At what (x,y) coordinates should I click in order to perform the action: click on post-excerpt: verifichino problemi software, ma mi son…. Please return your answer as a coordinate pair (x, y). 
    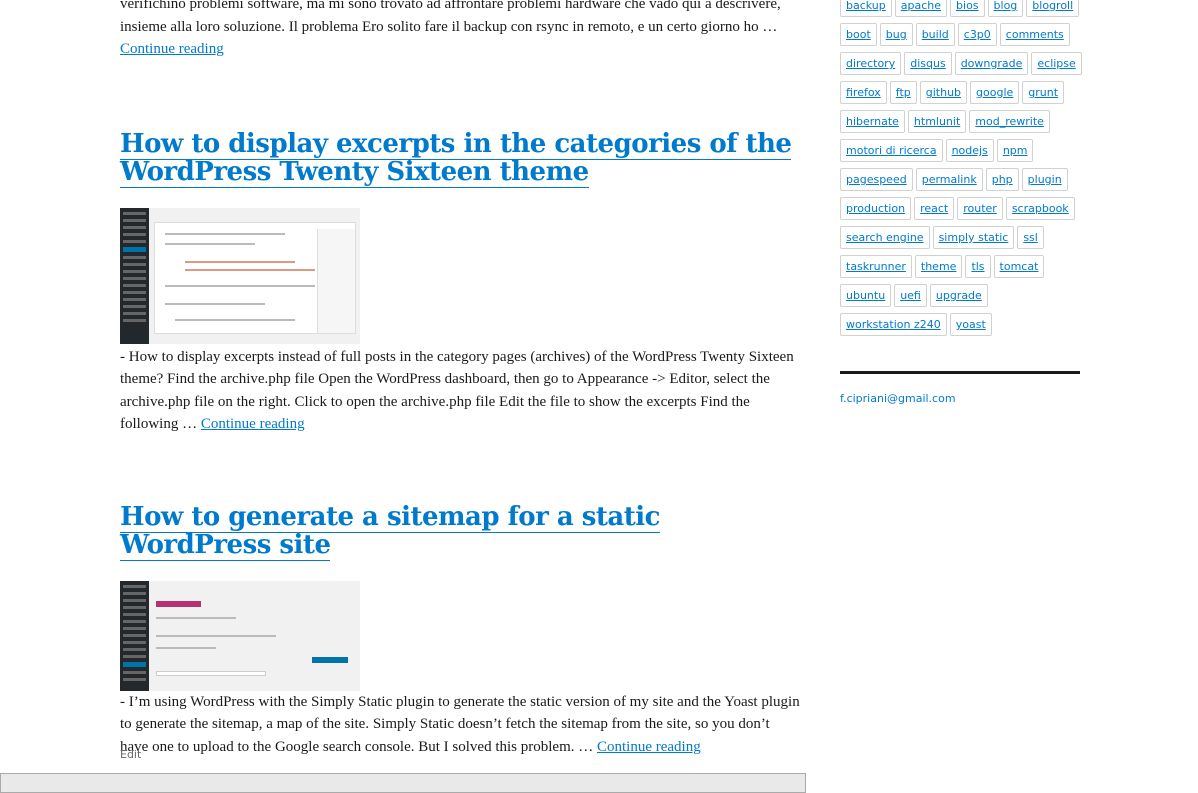
    Looking at the image, I should click on (460, 30).